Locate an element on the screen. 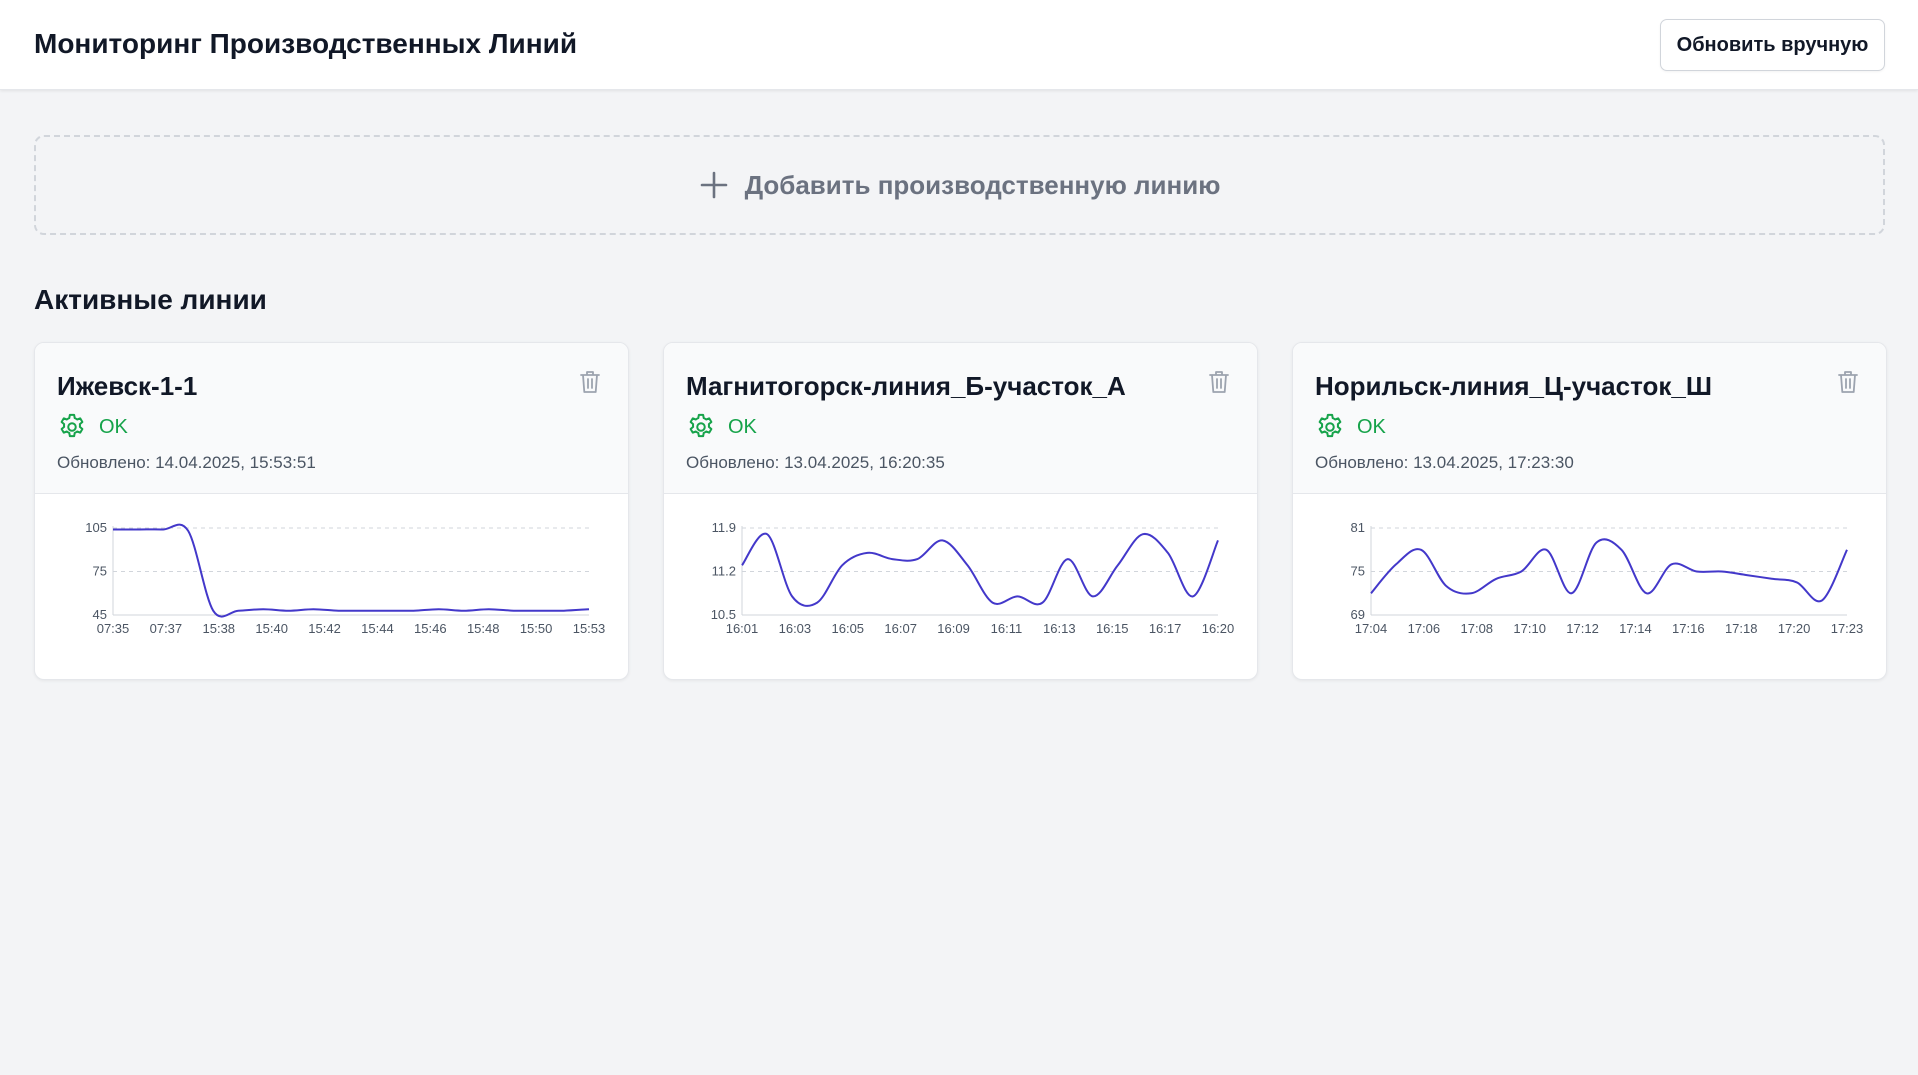  x-tick-label: 17:18 is located at coordinates (1741, 628).